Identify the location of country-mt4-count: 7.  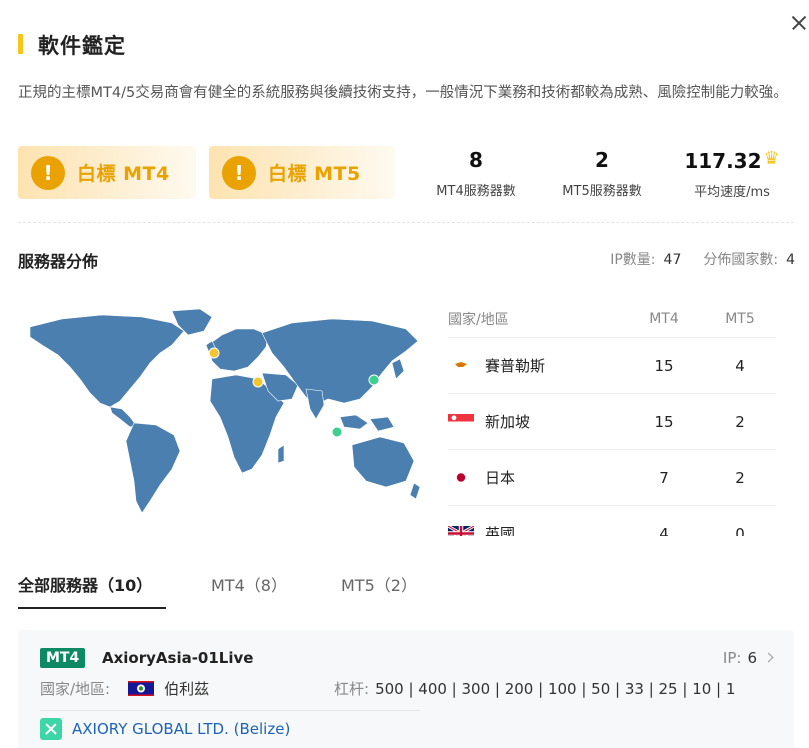
(664, 477).